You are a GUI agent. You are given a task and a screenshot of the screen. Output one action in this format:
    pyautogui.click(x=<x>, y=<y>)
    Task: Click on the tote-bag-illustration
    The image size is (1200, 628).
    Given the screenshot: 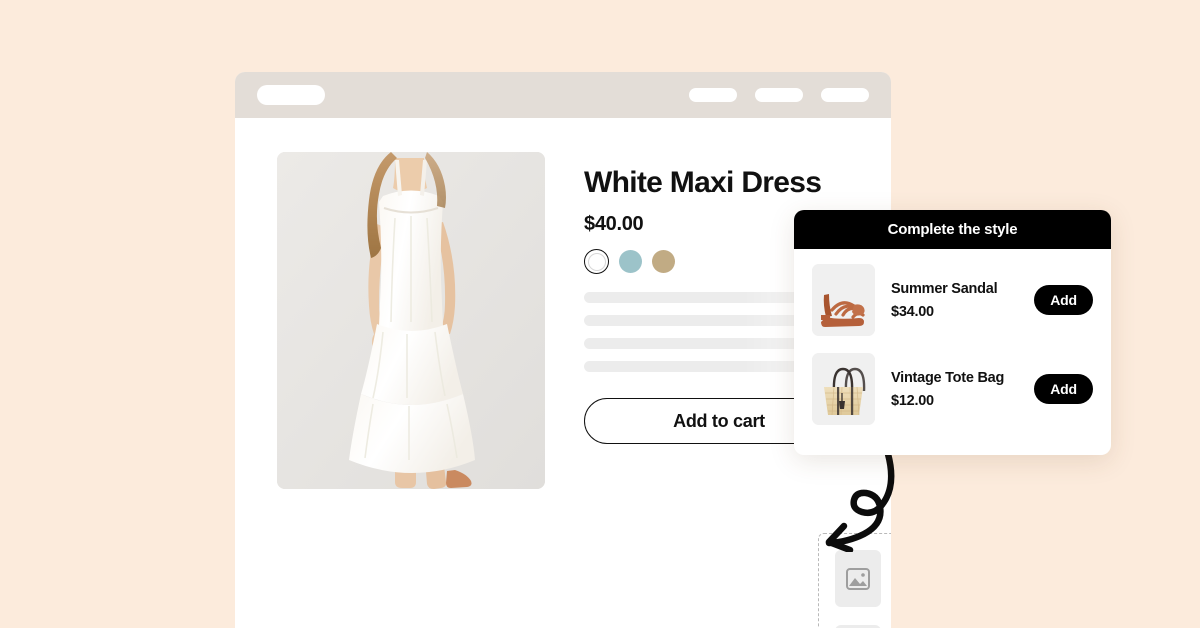 What is the action you would take?
    pyautogui.click(x=843, y=389)
    